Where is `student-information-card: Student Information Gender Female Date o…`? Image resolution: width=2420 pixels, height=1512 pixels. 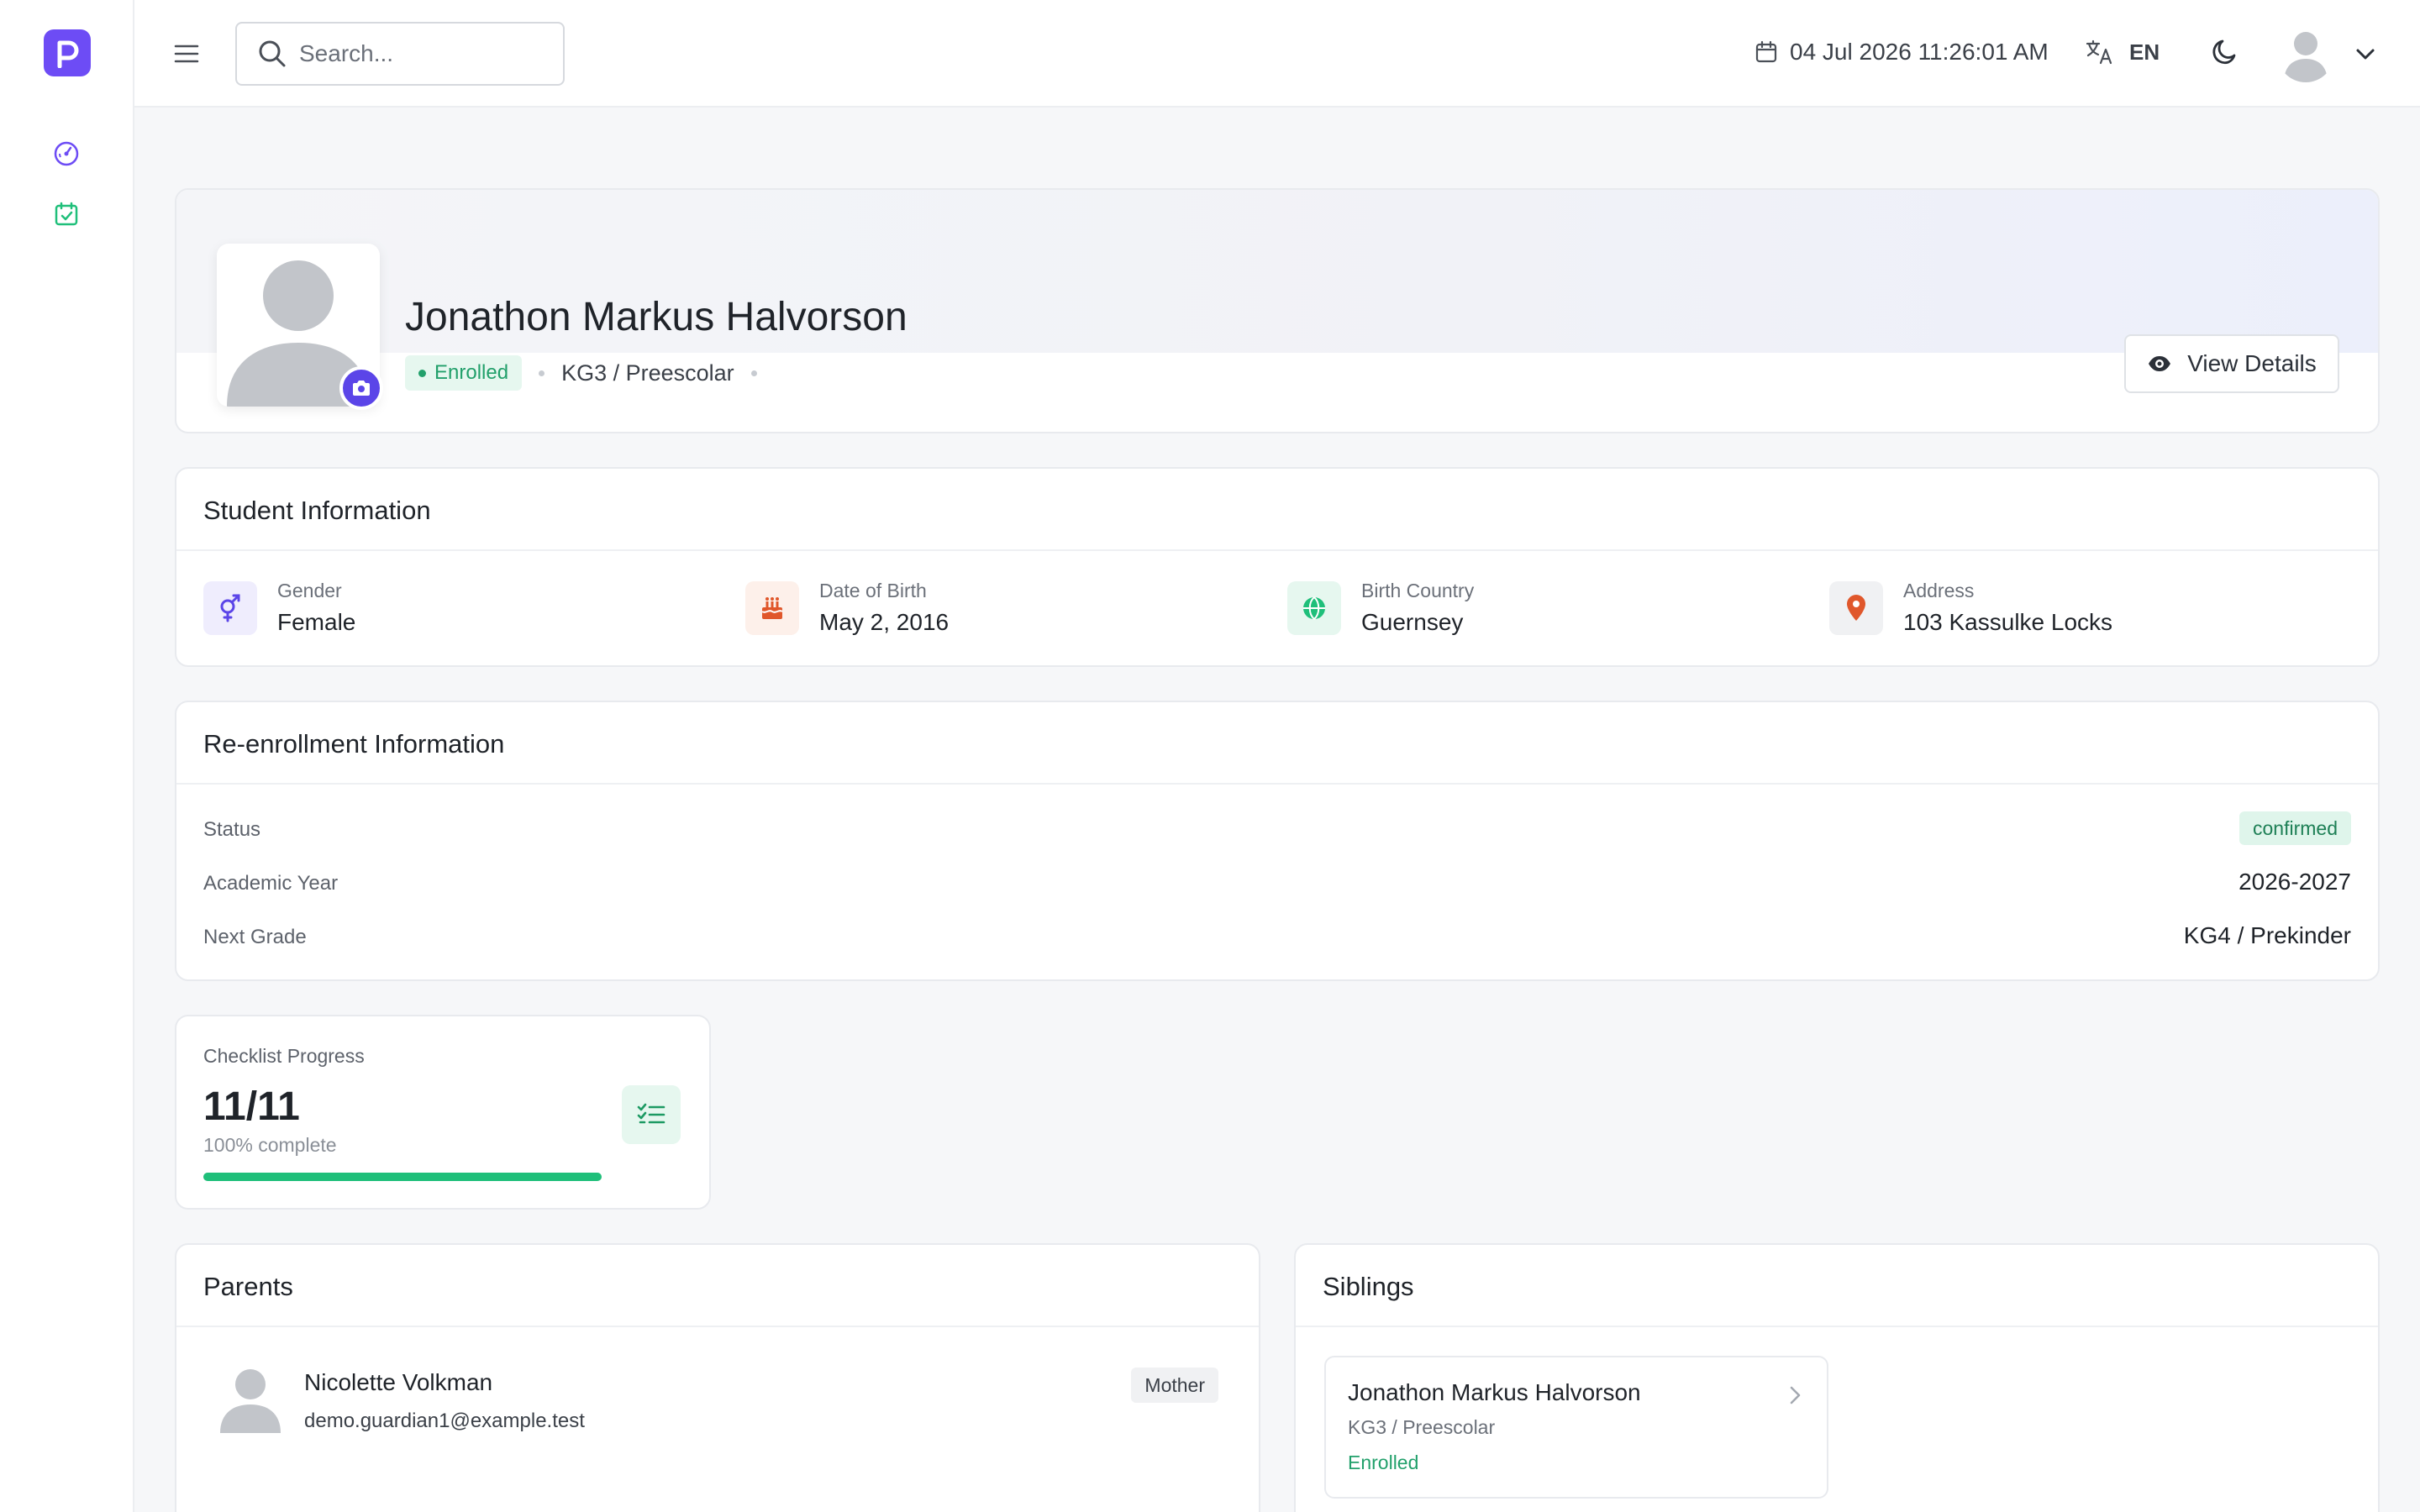 student-information-card: Student Information Gender Female Date o… is located at coordinates (1277, 567).